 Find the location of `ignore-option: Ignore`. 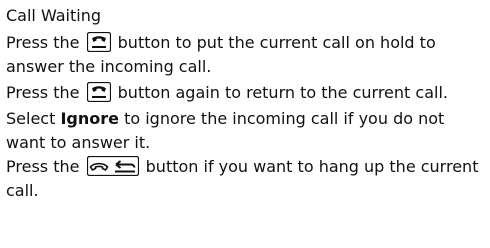

ignore-option: Ignore is located at coordinates (89, 118).